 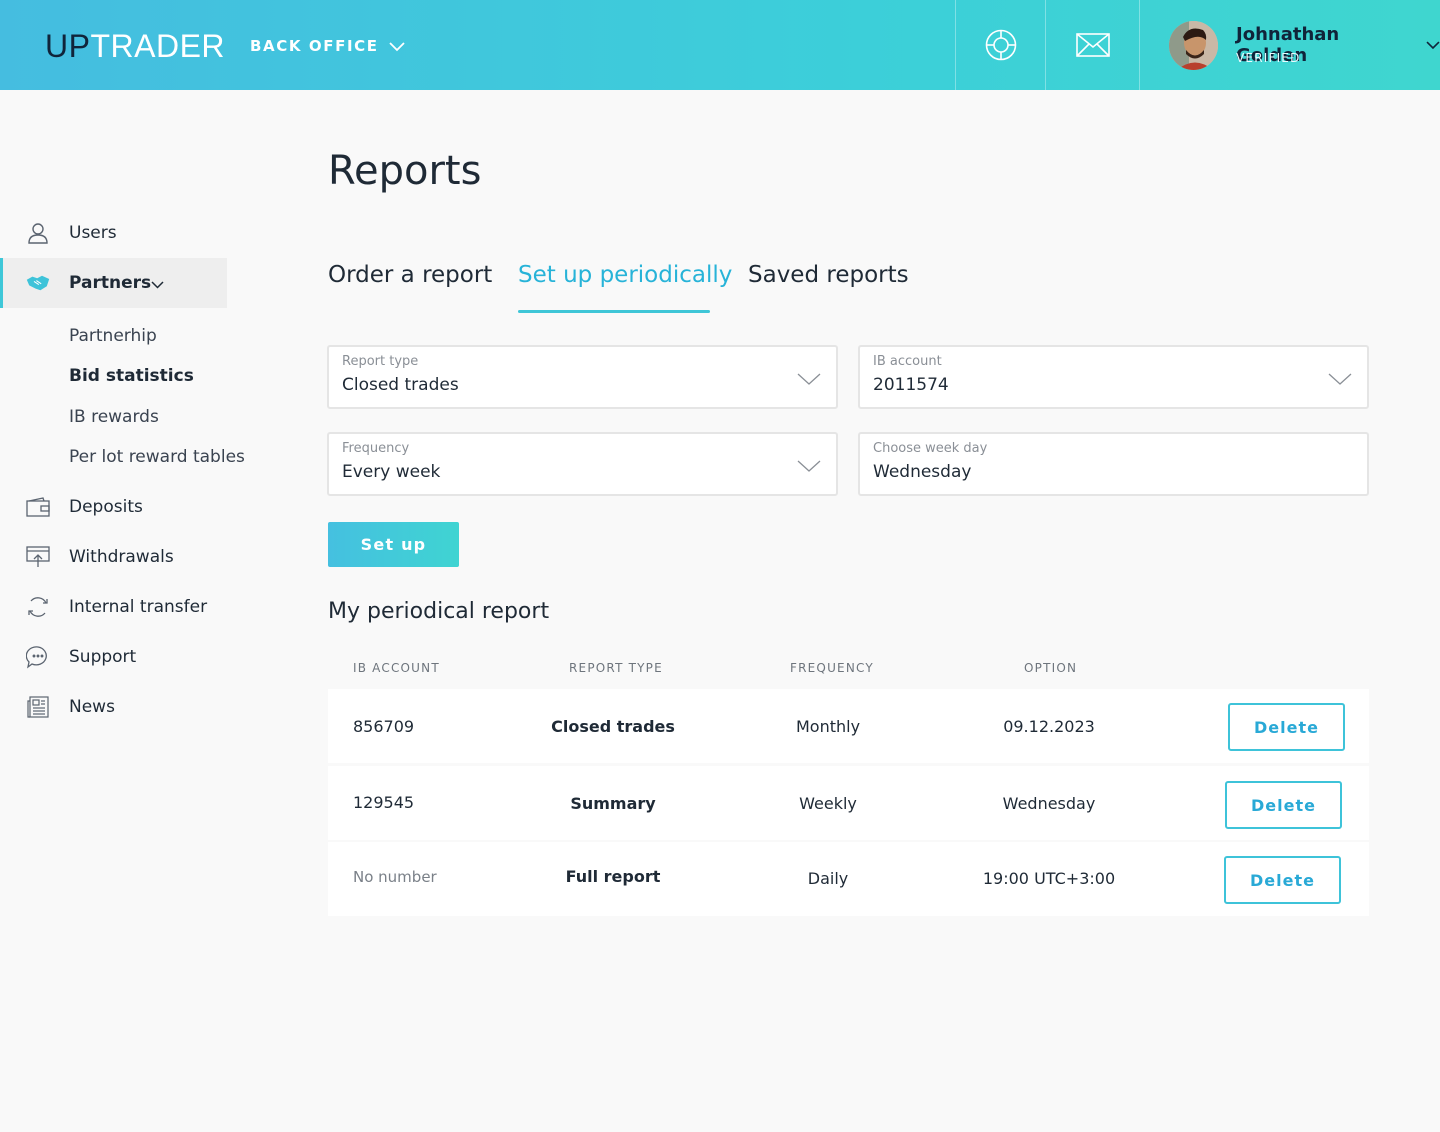 What do you see at coordinates (131, 376) in the screenshot?
I see `sidebar-subitem-bid-statistics: Bid statistics` at bounding box center [131, 376].